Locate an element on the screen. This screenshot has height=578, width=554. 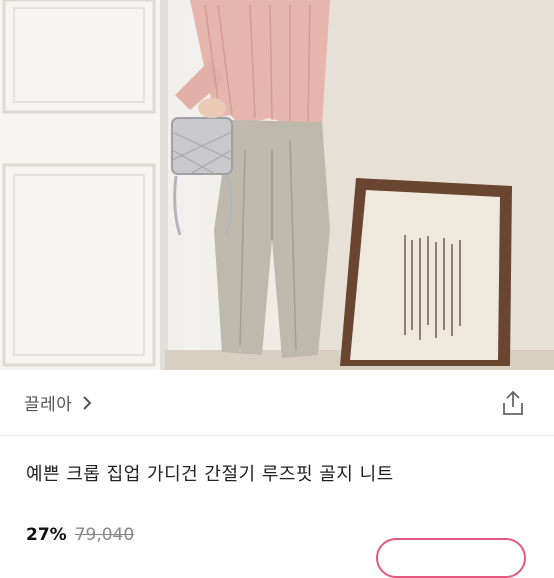
seller-link: 끌레아 is located at coordinates (58, 402).